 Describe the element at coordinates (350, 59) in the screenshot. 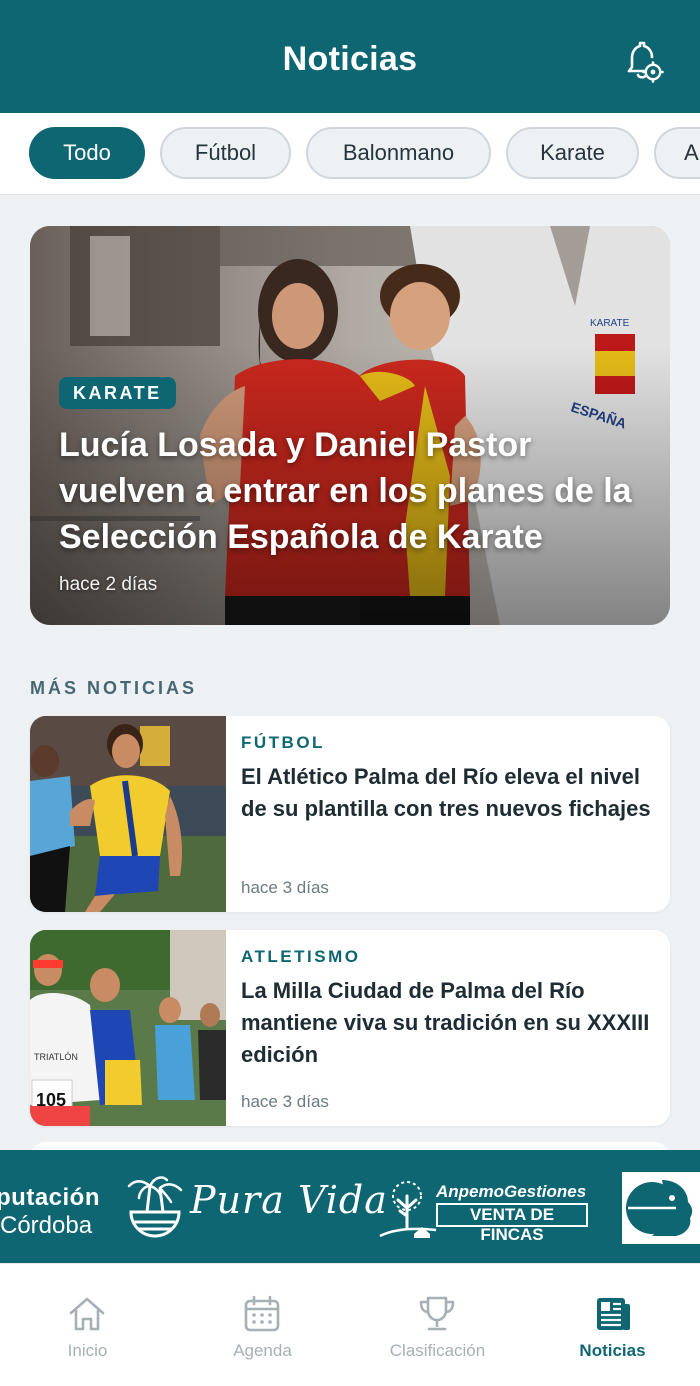

I see `page-title: Noticias` at that location.